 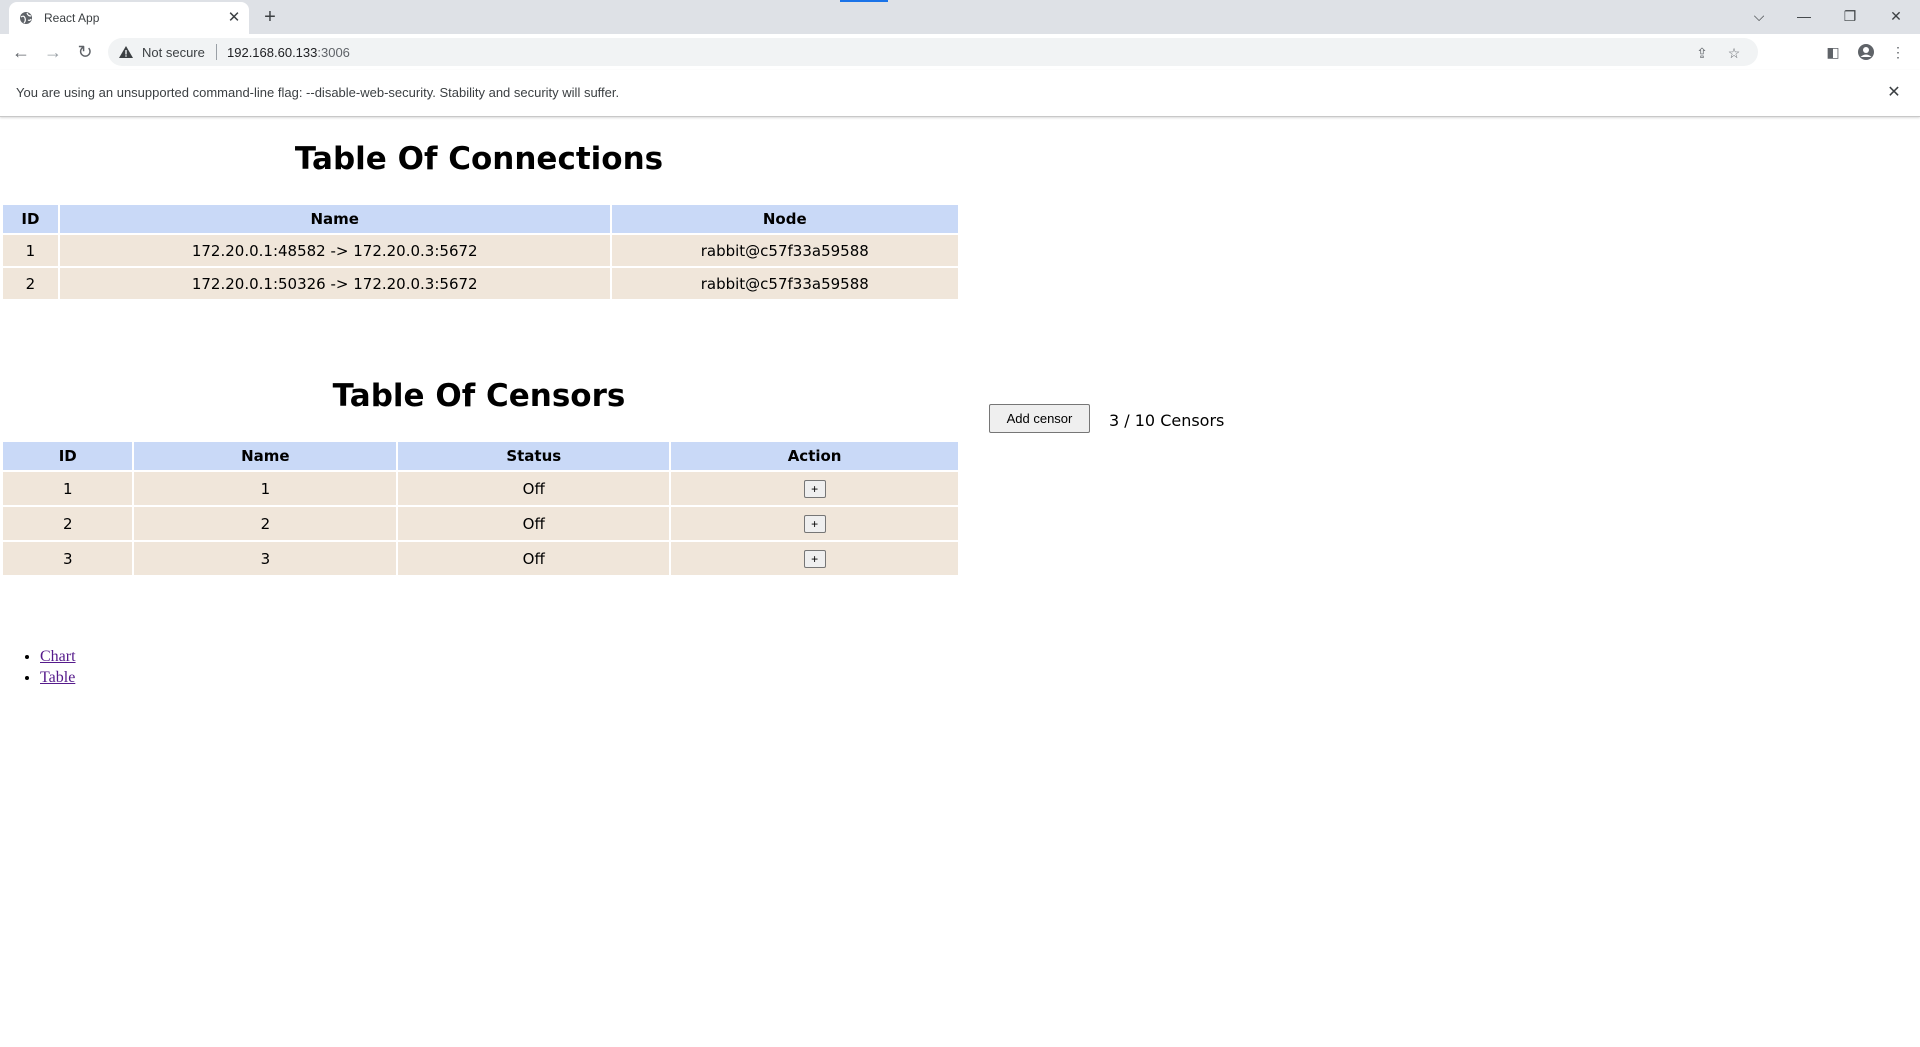 What do you see at coordinates (784, 219) in the screenshot?
I see `column-header-node: Node` at bounding box center [784, 219].